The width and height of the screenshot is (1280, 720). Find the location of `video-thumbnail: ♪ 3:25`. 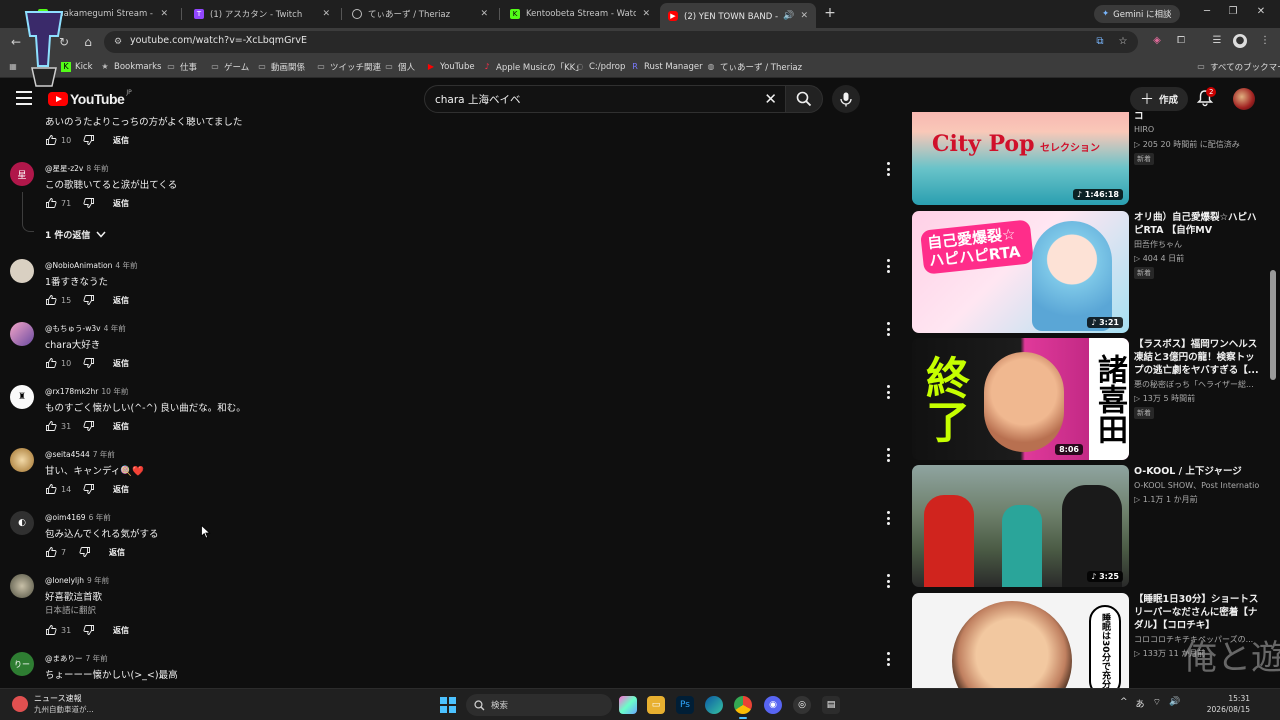

video-thumbnail: ♪ 3:25 is located at coordinates (1020, 526).